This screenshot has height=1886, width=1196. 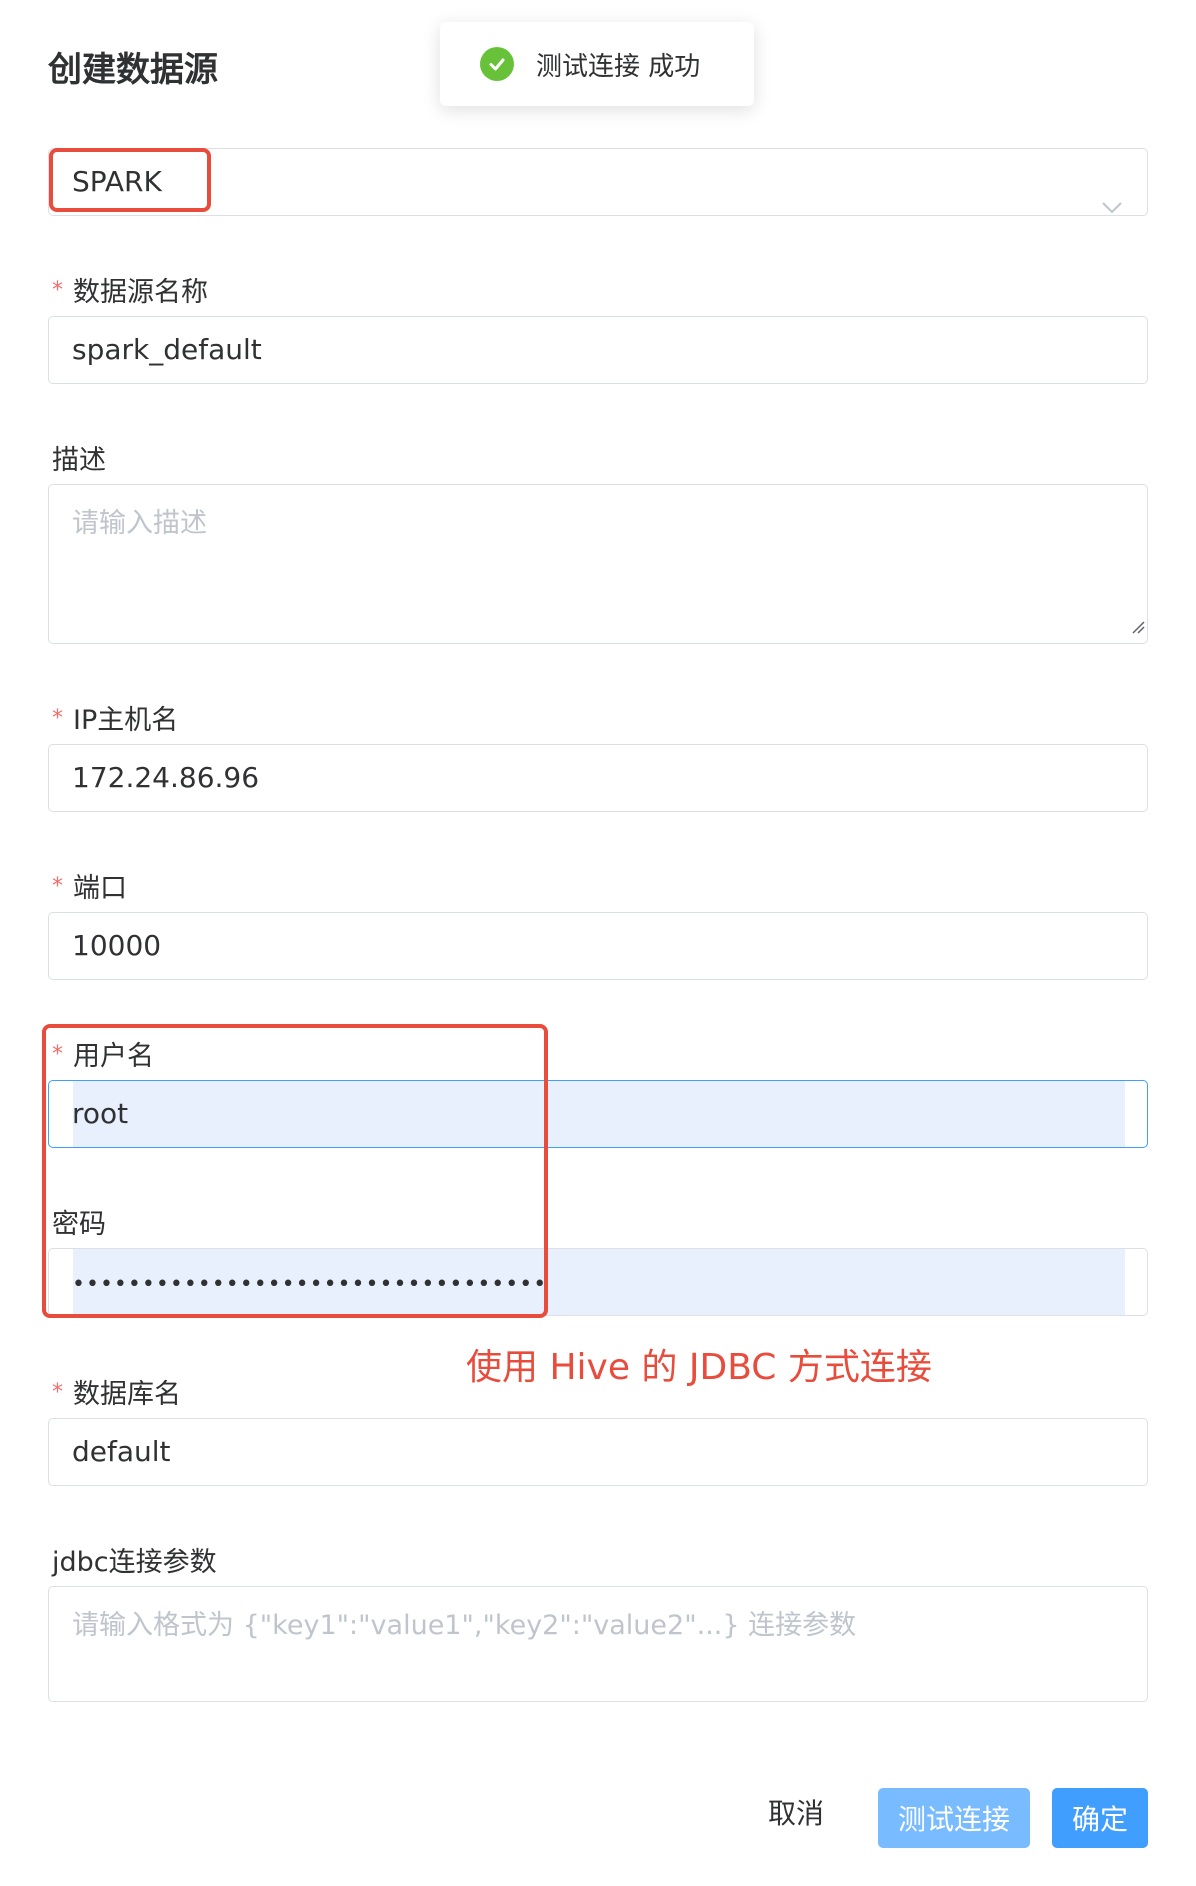 What do you see at coordinates (89, 888) in the screenshot?
I see `field-label-port: * 端口` at bounding box center [89, 888].